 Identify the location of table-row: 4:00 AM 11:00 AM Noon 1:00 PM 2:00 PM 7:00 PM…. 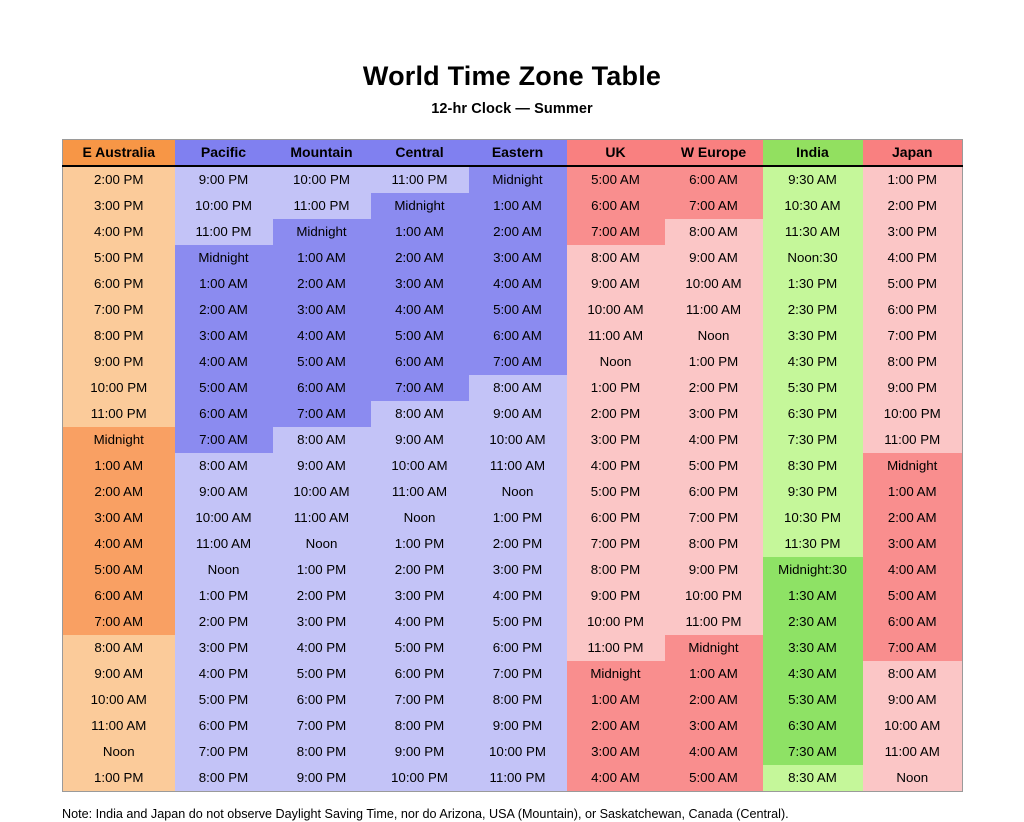
(512, 543).